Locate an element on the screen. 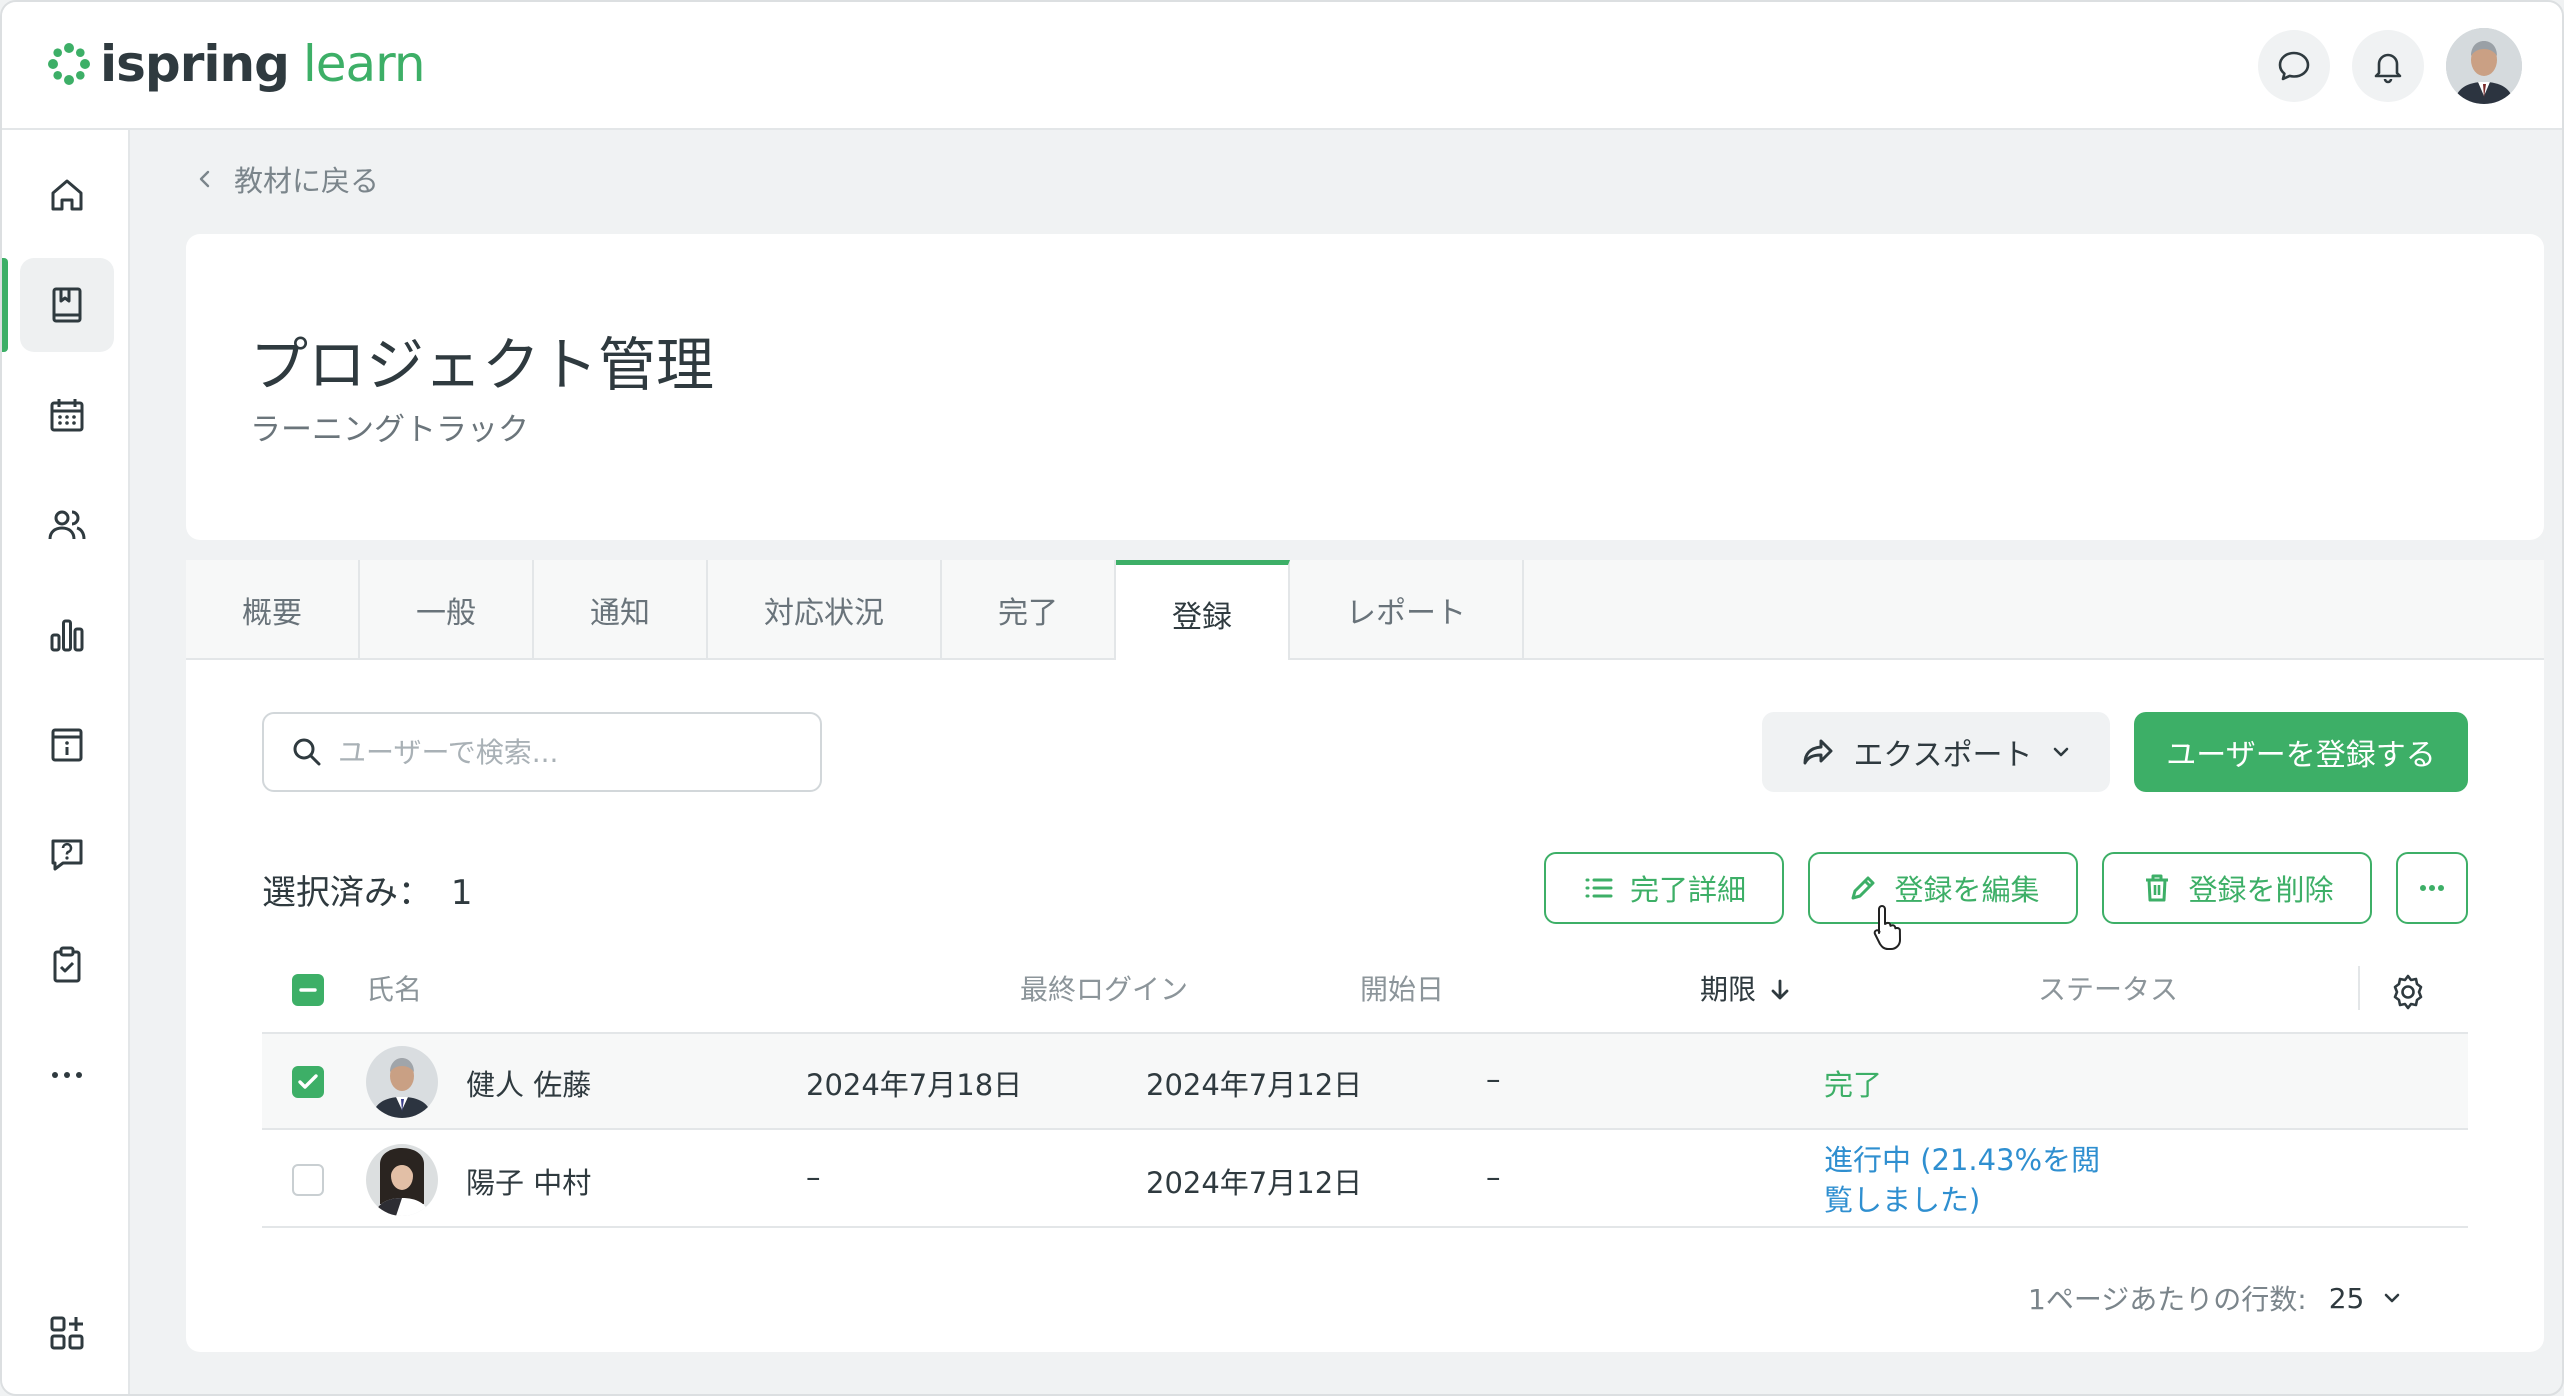 This screenshot has height=1396, width=2564. calendar-icon is located at coordinates (67, 415).